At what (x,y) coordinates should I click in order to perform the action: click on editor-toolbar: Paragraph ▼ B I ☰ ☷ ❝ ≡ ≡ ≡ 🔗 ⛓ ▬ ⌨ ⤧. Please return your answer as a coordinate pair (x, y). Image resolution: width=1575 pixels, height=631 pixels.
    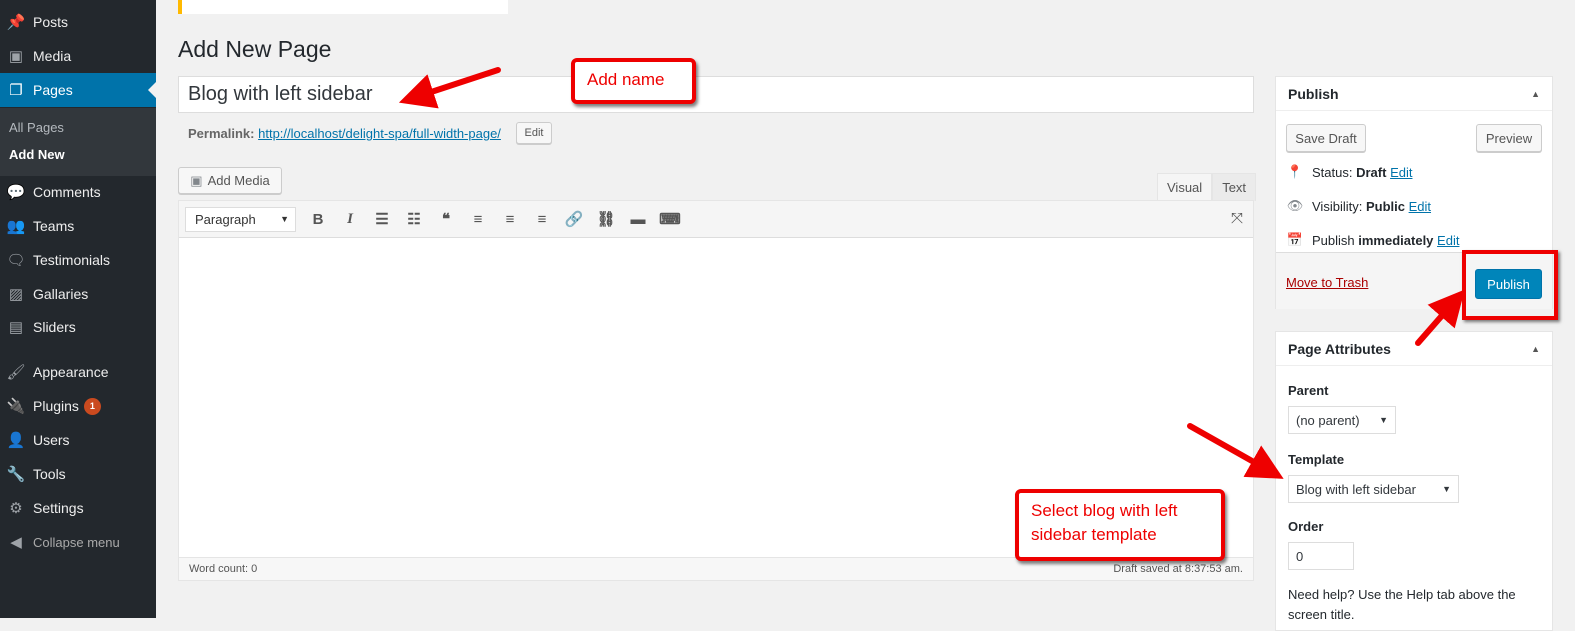
    Looking at the image, I should click on (716, 219).